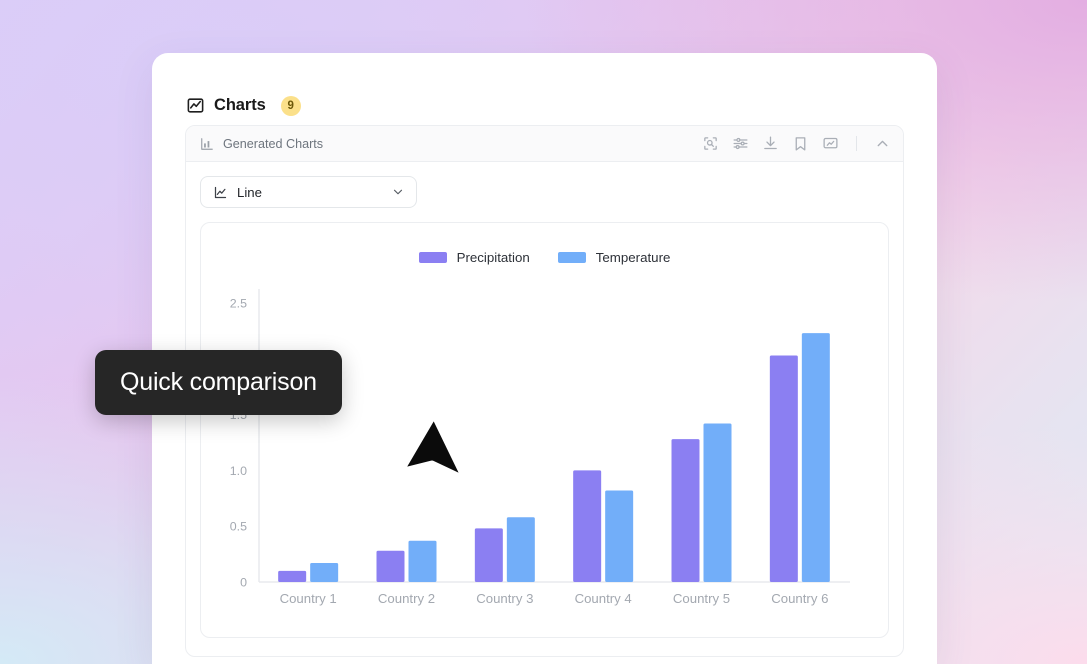  I want to click on scan-search-icon, so click(710, 143).